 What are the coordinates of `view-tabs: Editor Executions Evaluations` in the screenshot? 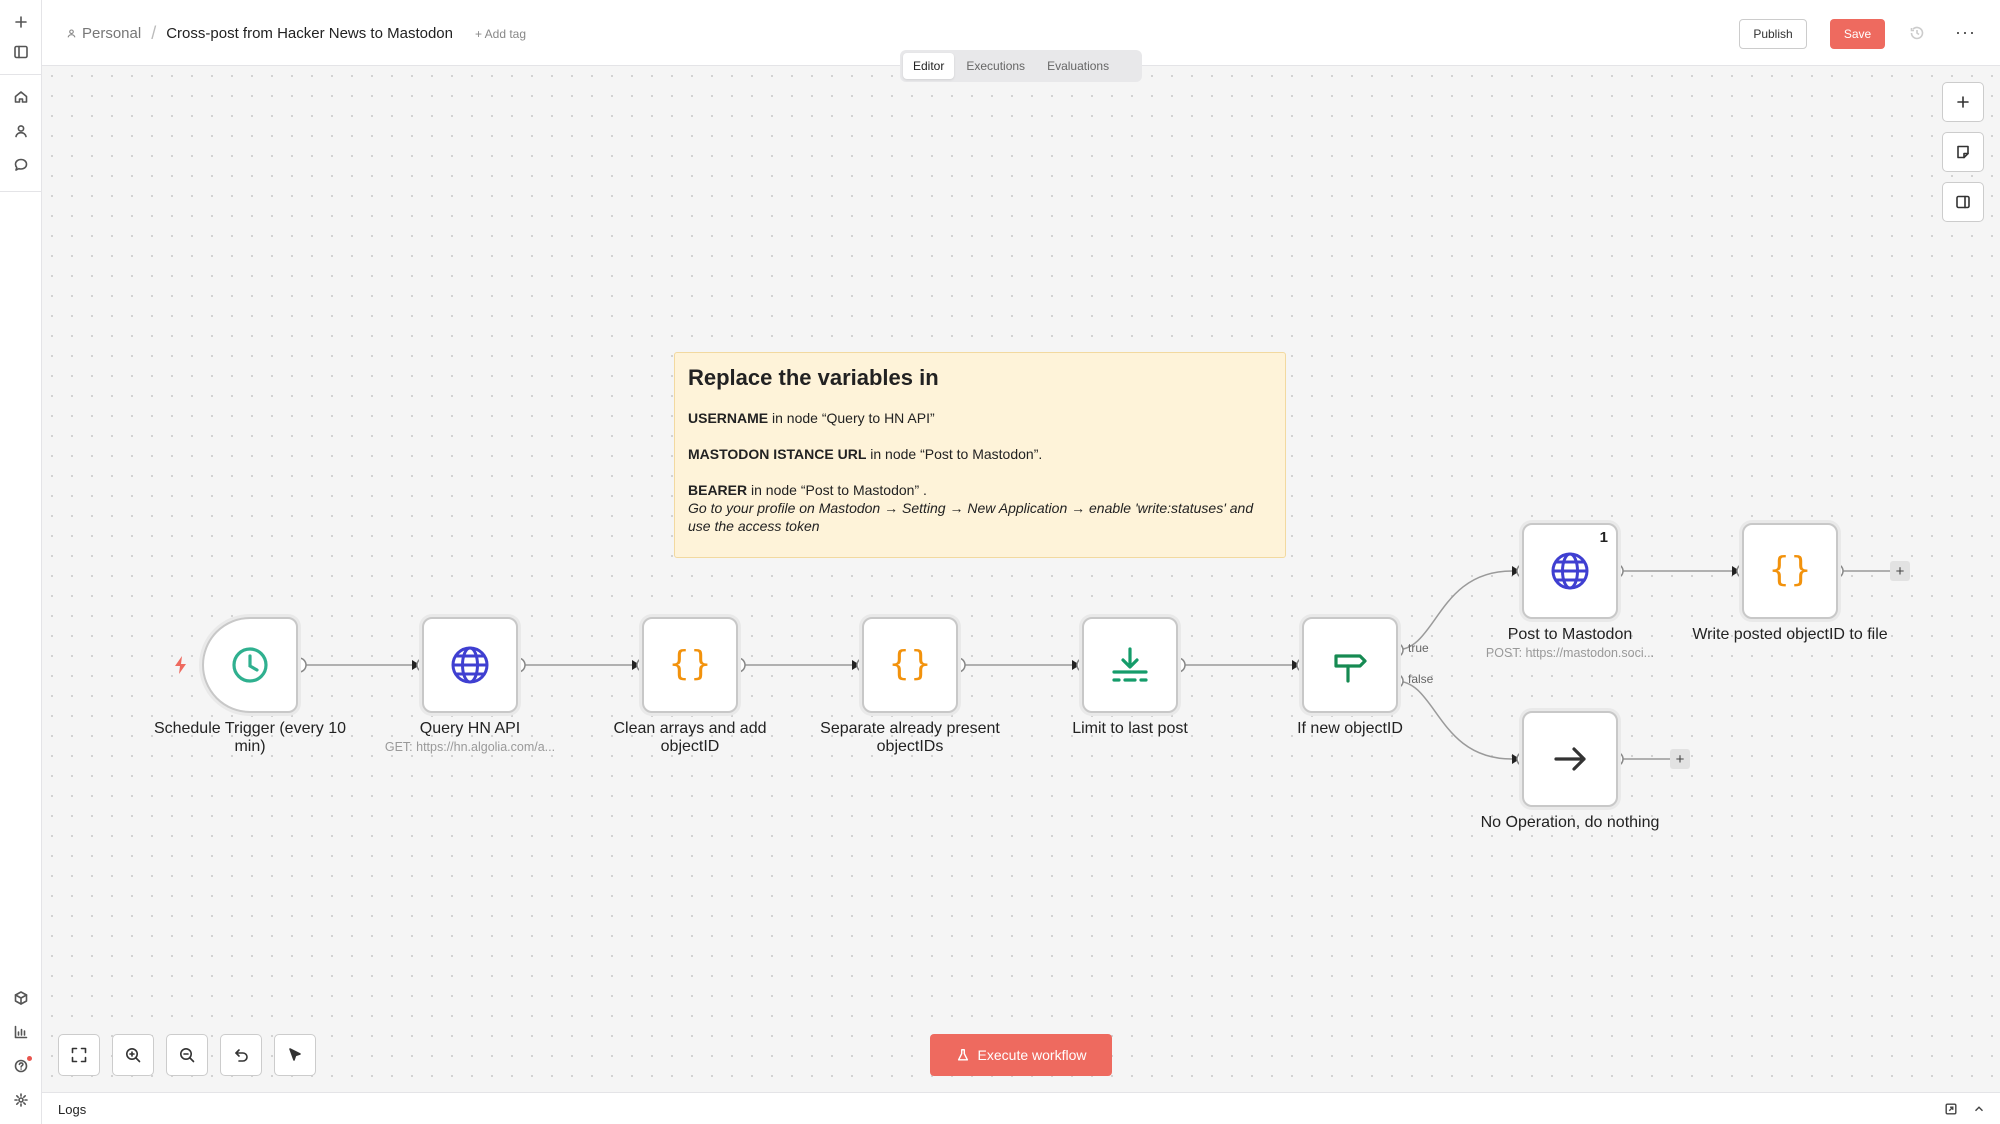 It's located at (1021, 66).